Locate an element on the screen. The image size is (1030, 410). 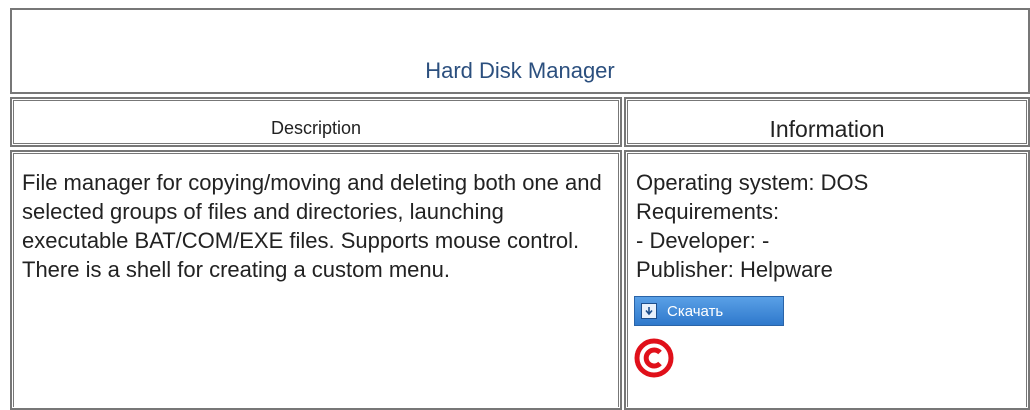
copyright-icon is located at coordinates (654, 358).